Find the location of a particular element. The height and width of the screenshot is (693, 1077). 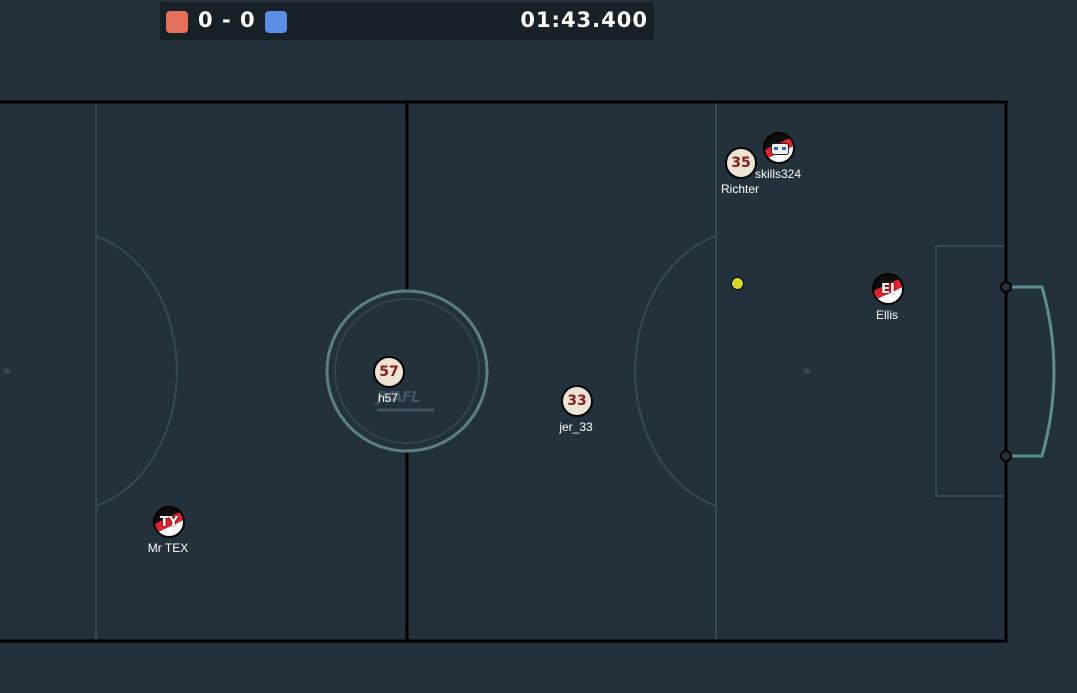

player-avatar: 33 is located at coordinates (577, 401).